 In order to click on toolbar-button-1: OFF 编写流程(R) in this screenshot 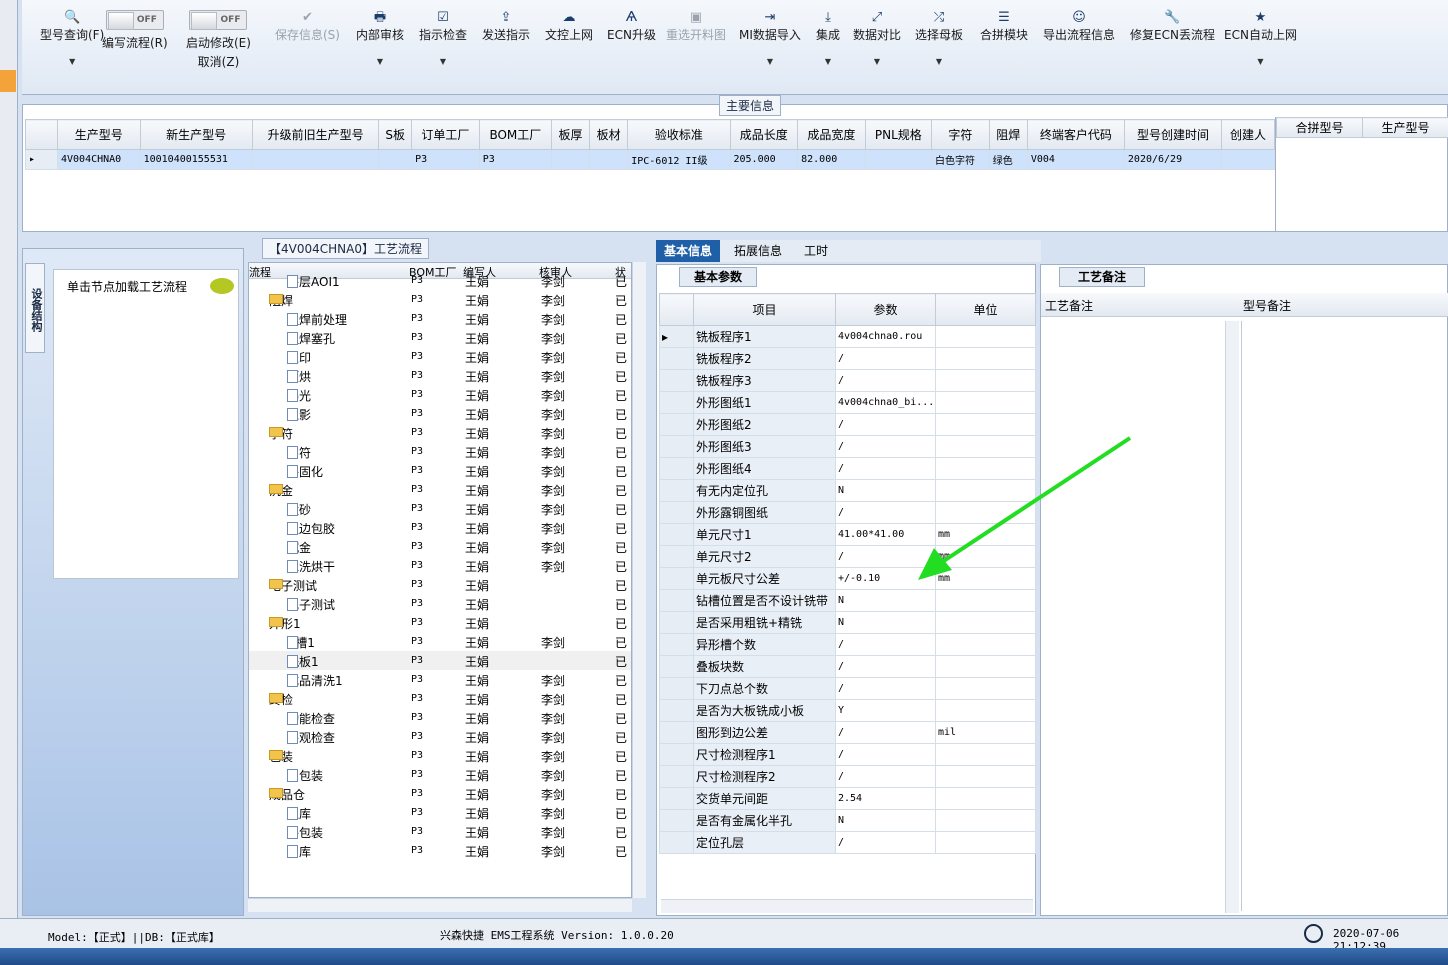, I will do `click(135, 30)`.